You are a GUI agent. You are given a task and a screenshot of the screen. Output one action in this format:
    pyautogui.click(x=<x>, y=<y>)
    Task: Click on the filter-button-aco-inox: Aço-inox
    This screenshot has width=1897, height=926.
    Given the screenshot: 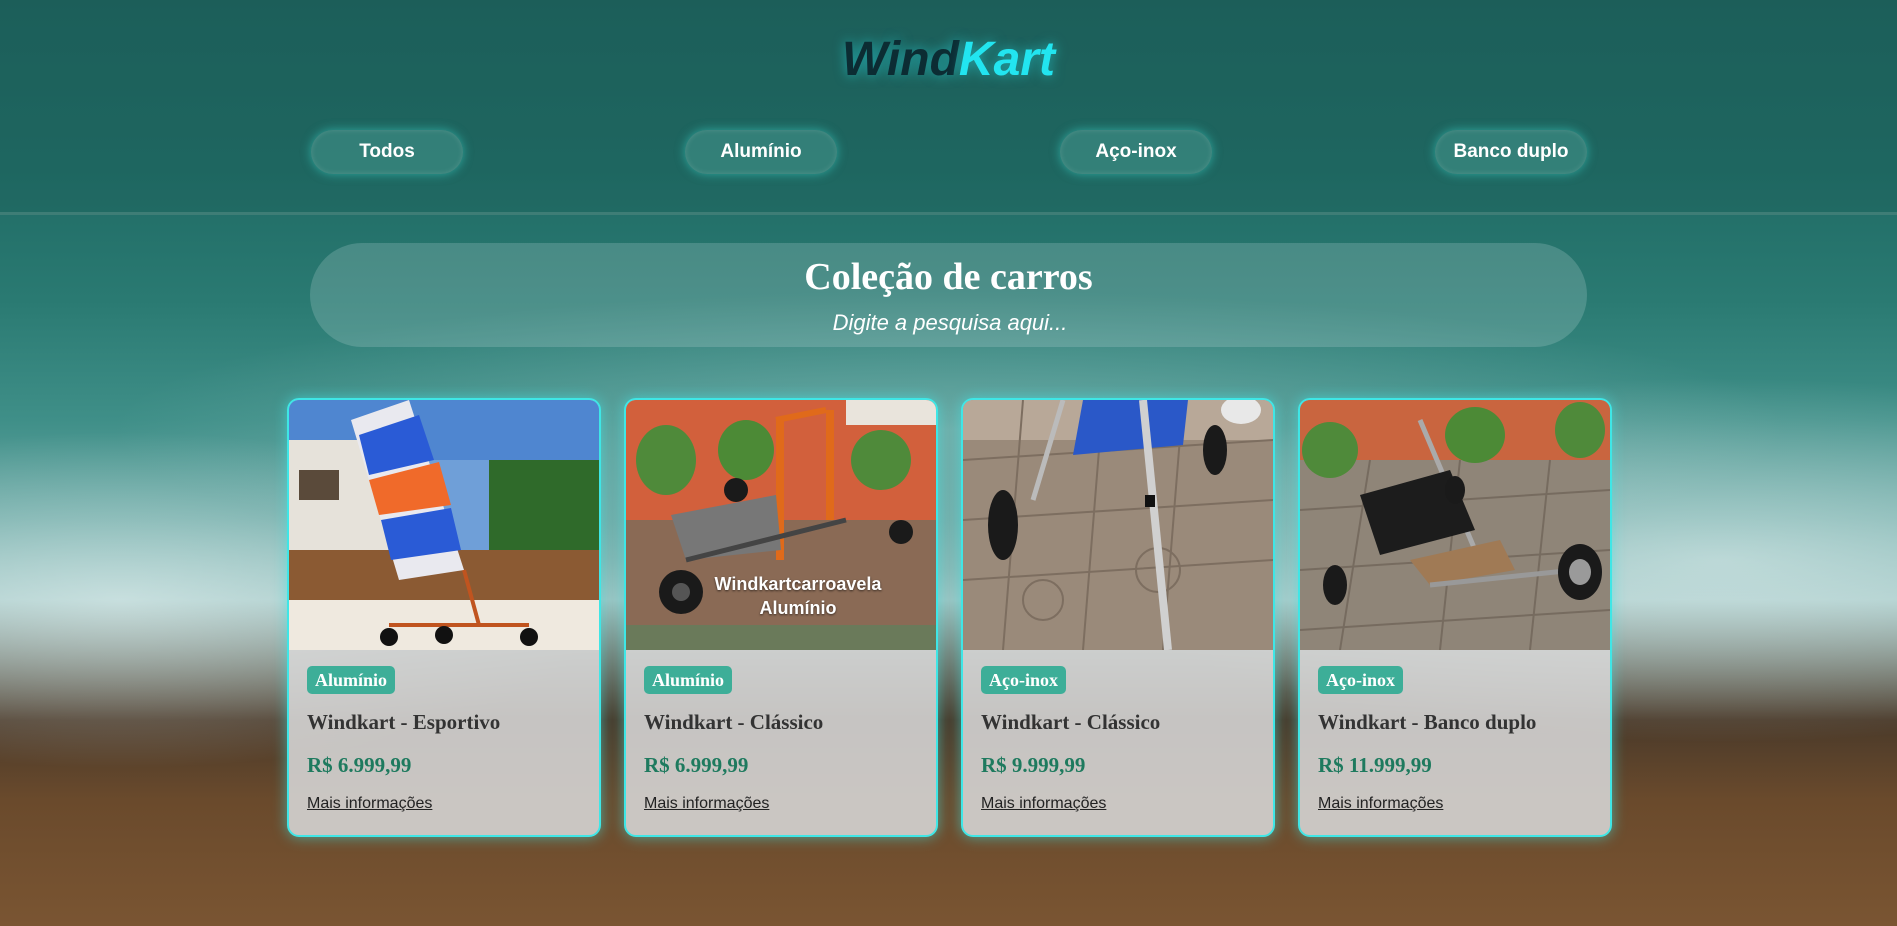 What is the action you would take?
    pyautogui.click(x=1136, y=152)
    